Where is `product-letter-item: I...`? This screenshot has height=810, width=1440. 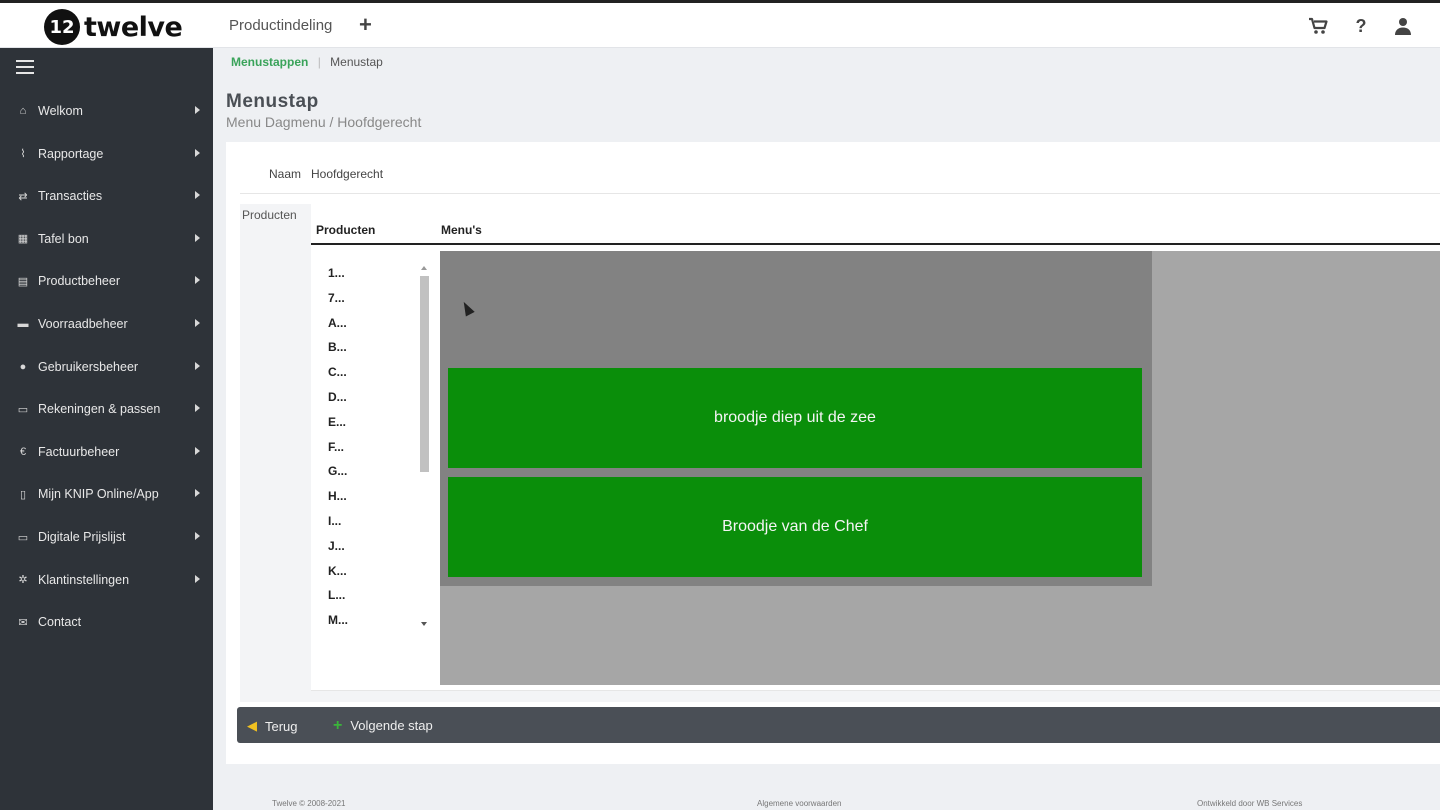
product-letter-item: I... is located at coordinates (334, 521).